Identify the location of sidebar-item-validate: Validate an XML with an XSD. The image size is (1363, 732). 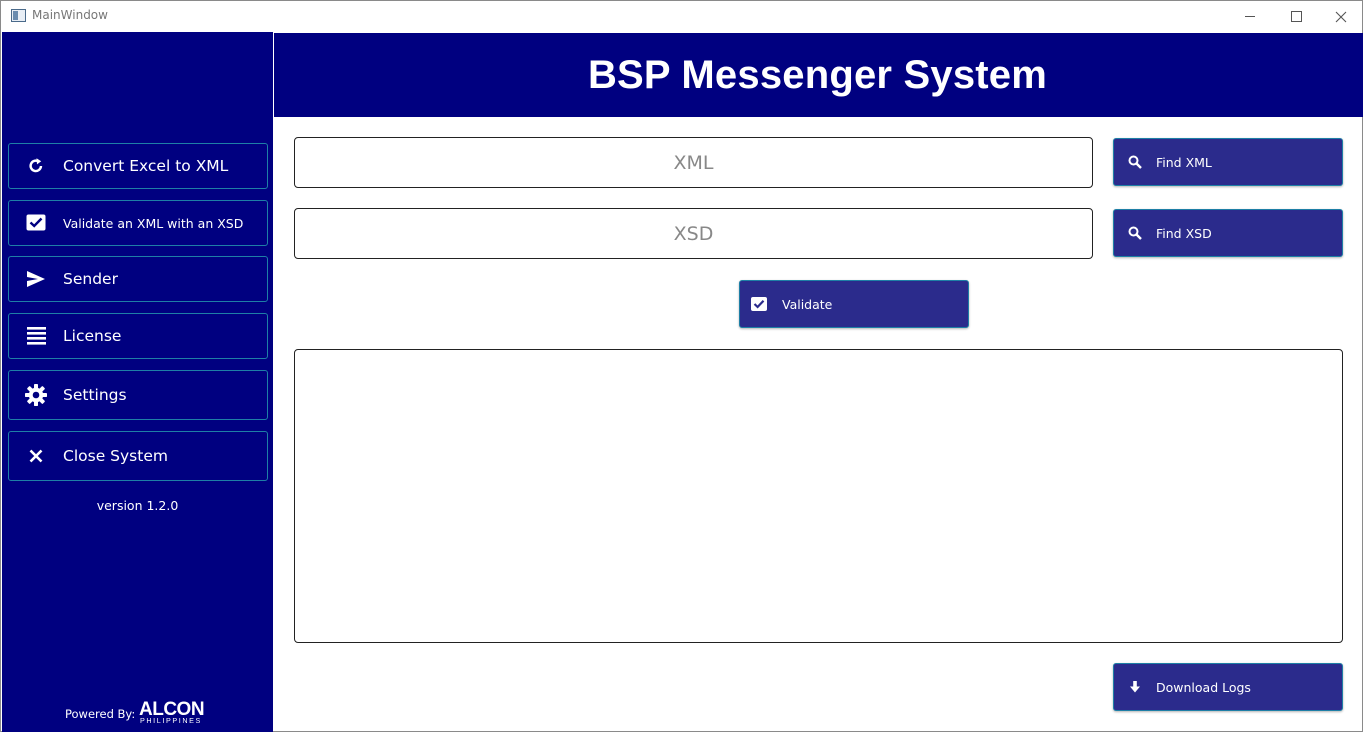
(138, 223).